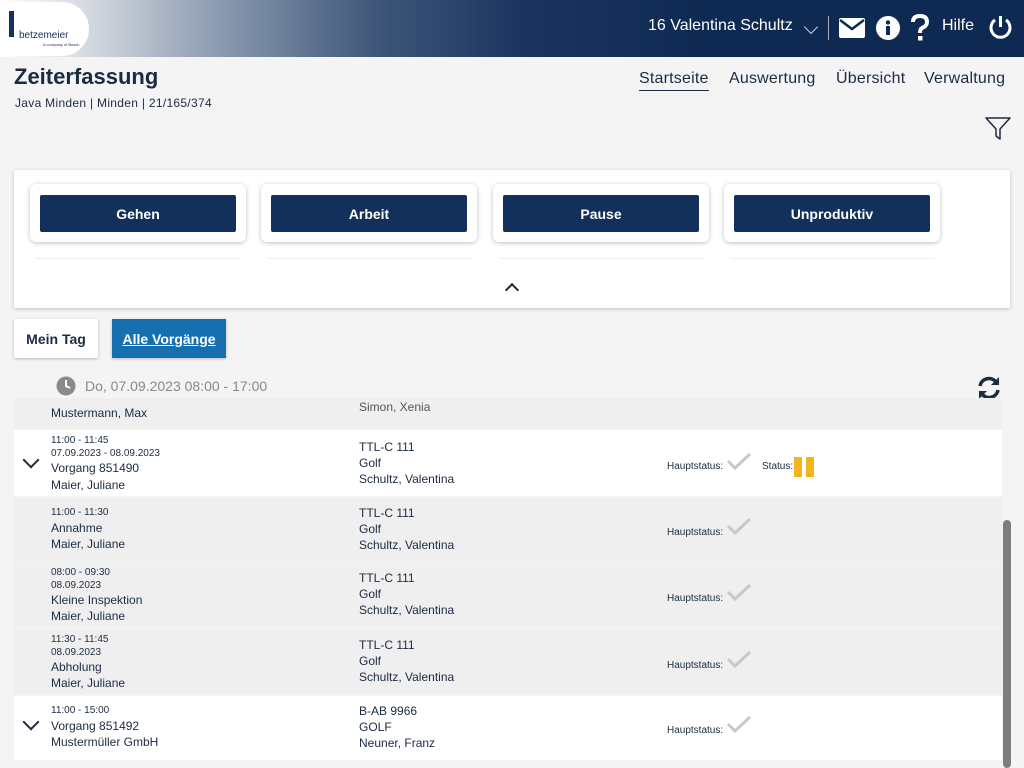 This screenshot has width=1024, height=768. I want to click on logo-subtext: A company of Bosch, so click(61, 44).